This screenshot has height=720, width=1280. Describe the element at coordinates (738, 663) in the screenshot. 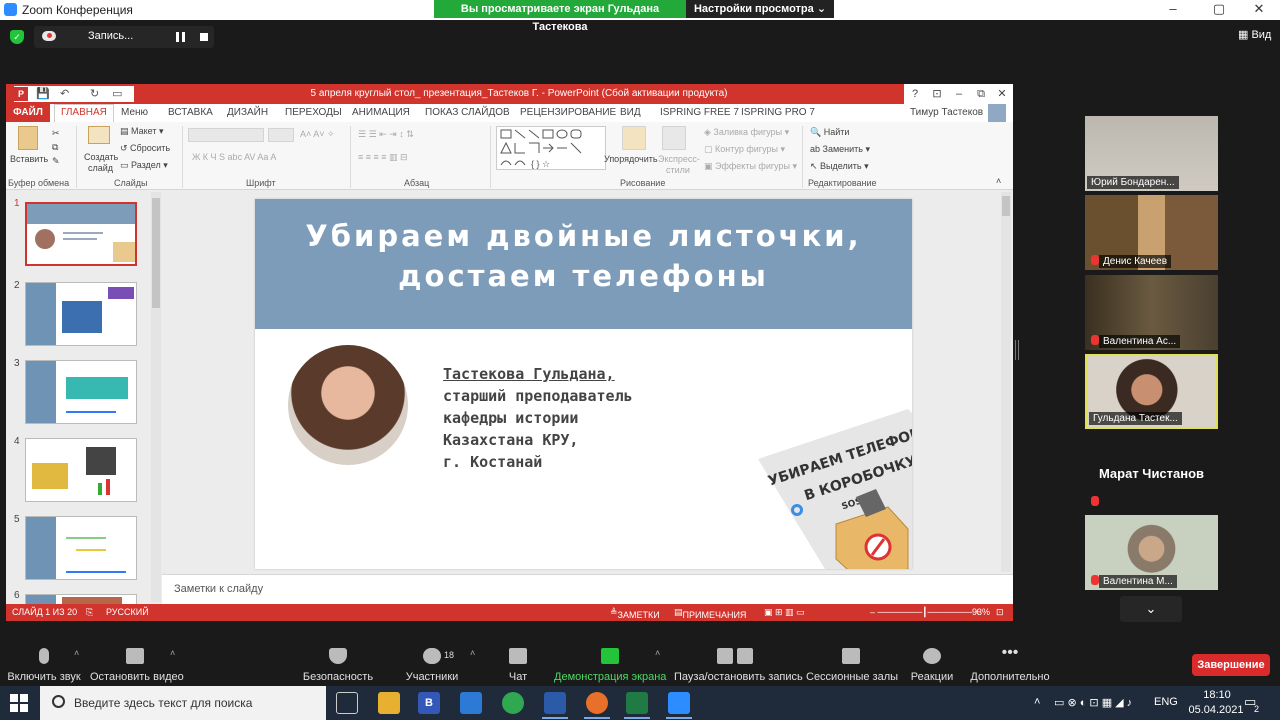

I see `pause-stop-recording-button: Пауза/остановить запись` at that location.